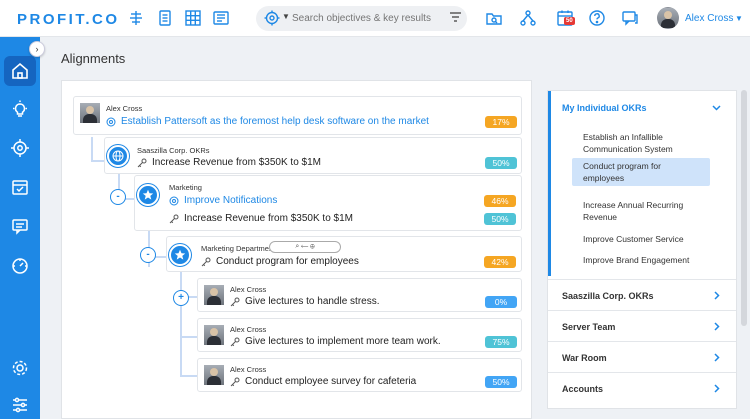 The height and width of the screenshot is (419, 750). I want to click on key-result-title: Conduct program for employees, so click(287, 261).